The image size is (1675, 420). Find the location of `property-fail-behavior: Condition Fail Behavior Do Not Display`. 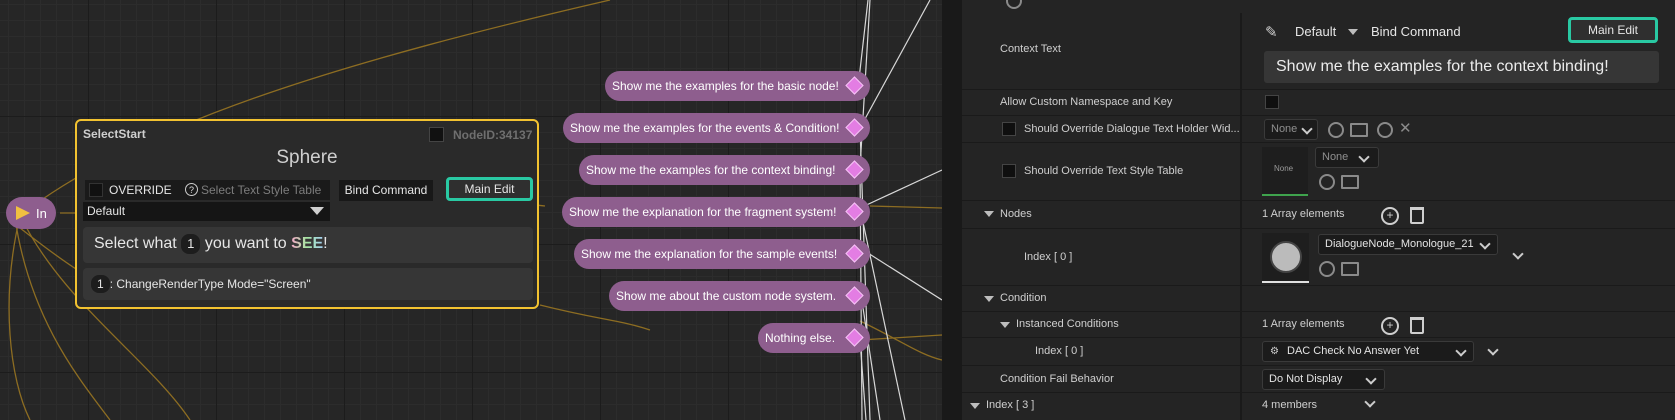

property-fail-behavior: Condition Fail Behavior Do Not Display is located at coordinates (1318, 379).